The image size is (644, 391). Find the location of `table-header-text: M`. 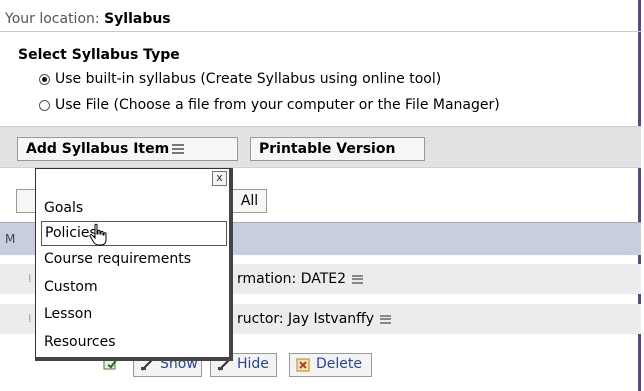

table-header-text: M is located at coordinates (10, 239).